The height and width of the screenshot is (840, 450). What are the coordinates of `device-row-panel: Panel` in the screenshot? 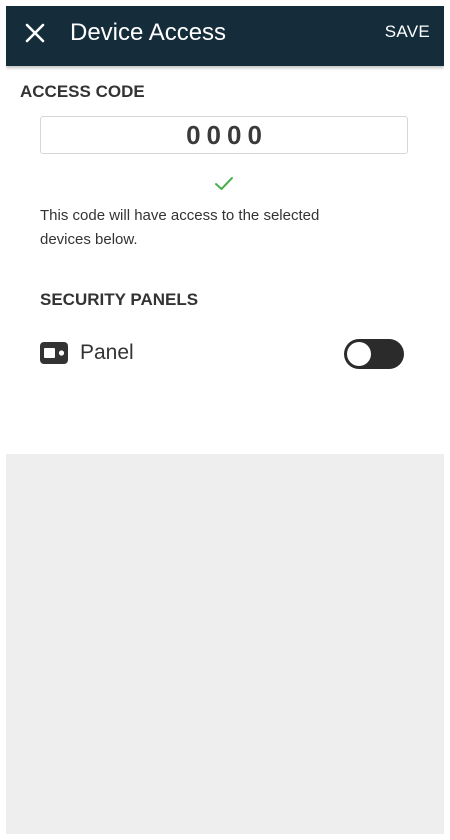 It's located at (224, 353).